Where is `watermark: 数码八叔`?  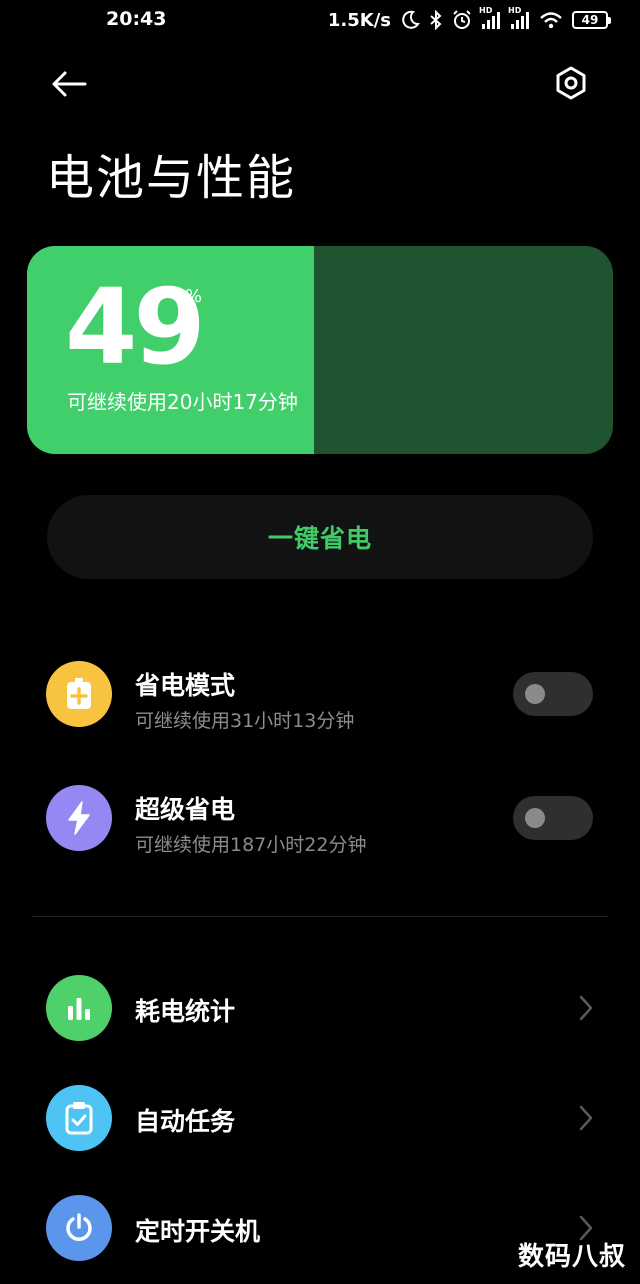 watermark: 数码八叔 is located at coordinates (572, 1257).